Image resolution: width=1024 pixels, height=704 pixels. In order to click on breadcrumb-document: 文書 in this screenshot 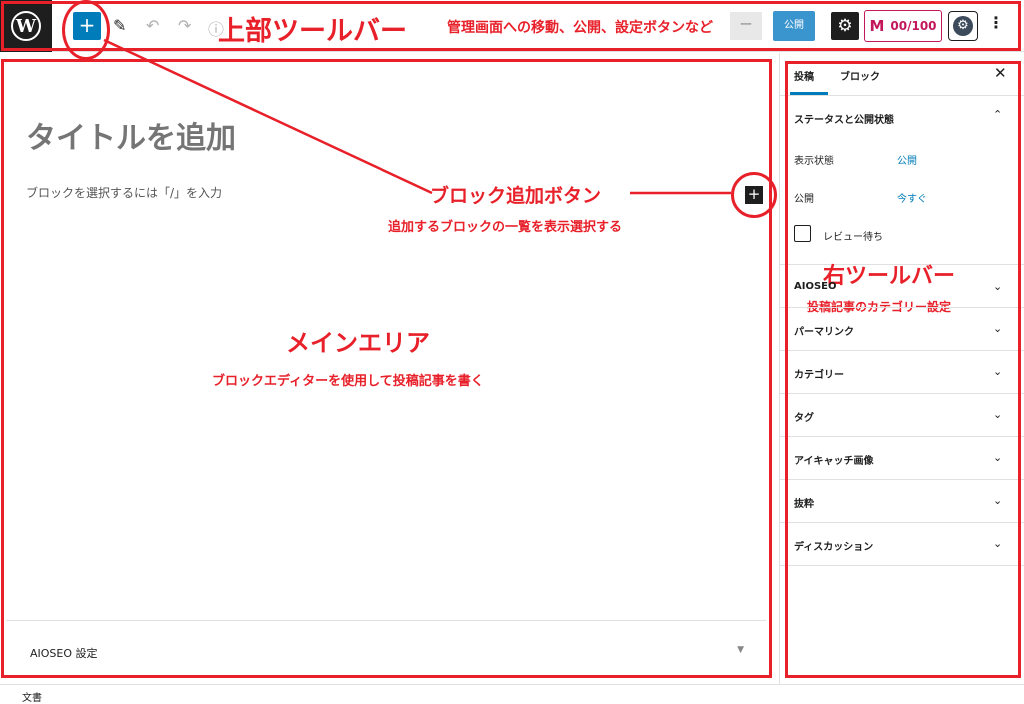, I will do `click(32, 696)`.